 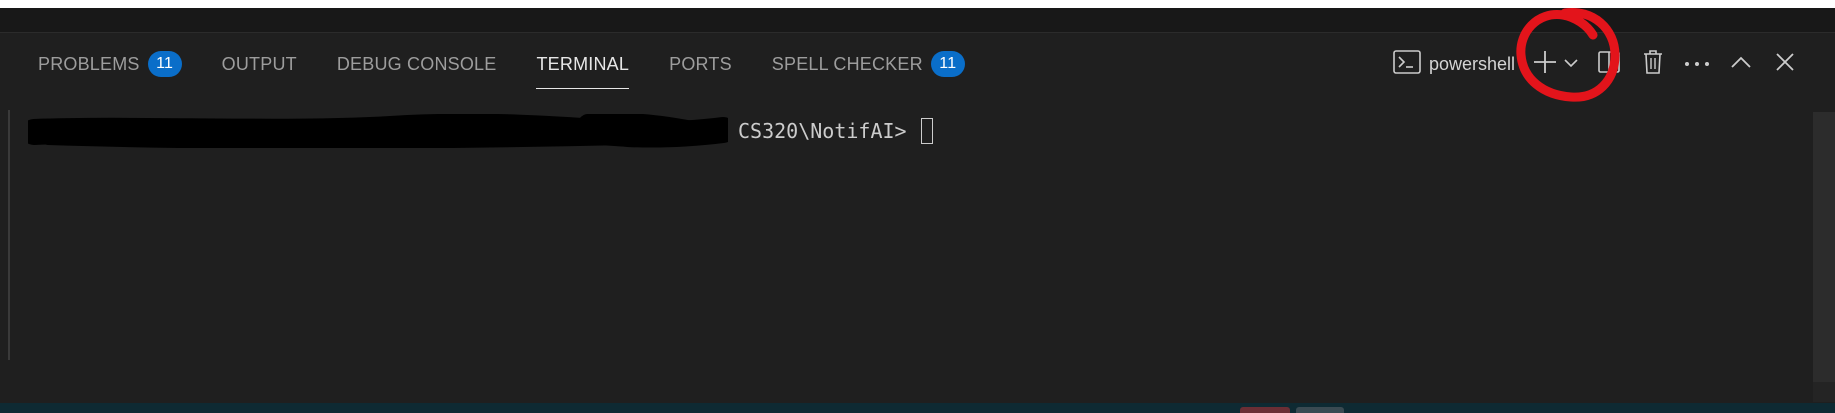 I want to click on spell-checker-count-badge: 11, so click(x=947, y=64).